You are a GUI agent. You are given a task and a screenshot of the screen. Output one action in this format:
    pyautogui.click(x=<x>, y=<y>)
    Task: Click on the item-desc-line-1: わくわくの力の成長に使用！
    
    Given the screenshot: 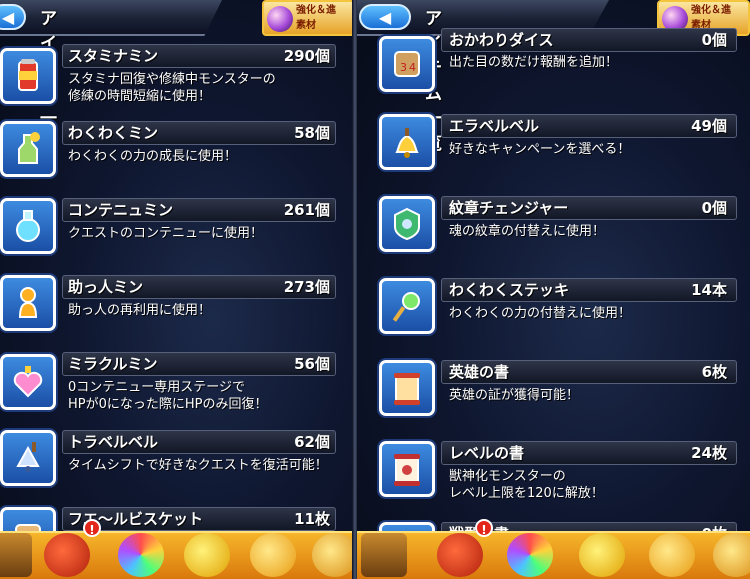 What is the action you would take?
    pyautogui.click(x=153, y=156)
    